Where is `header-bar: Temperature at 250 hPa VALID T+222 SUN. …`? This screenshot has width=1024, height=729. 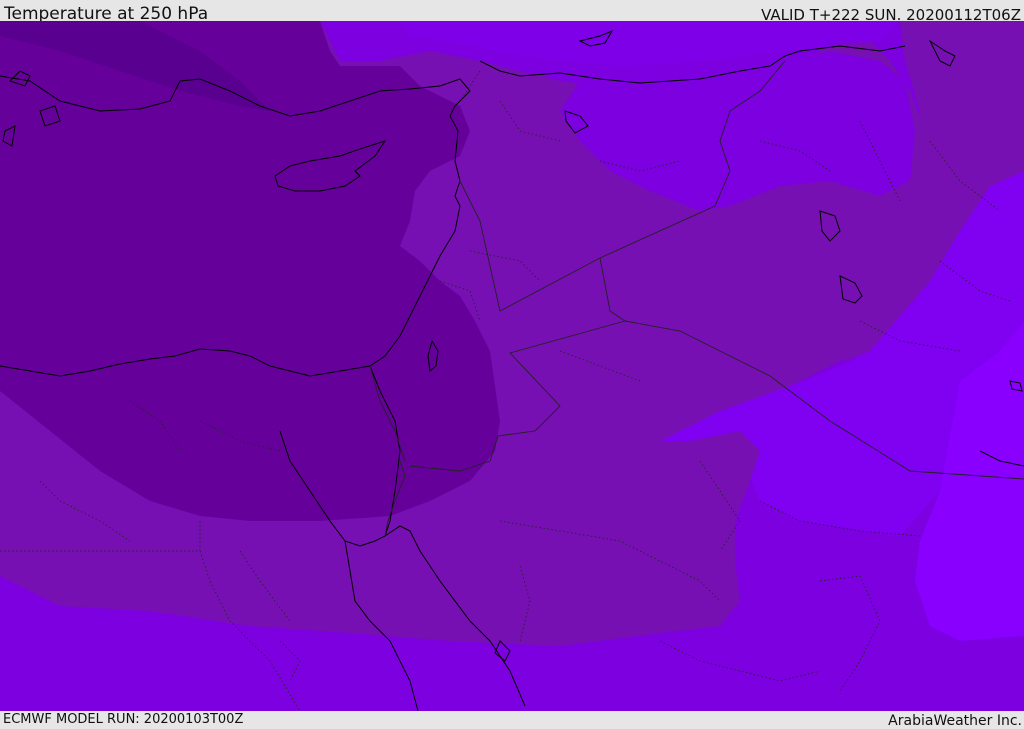 header-bar: Temperature at 250 hPa VALID T+222 SUN. … is located at coordinates (512, 12).